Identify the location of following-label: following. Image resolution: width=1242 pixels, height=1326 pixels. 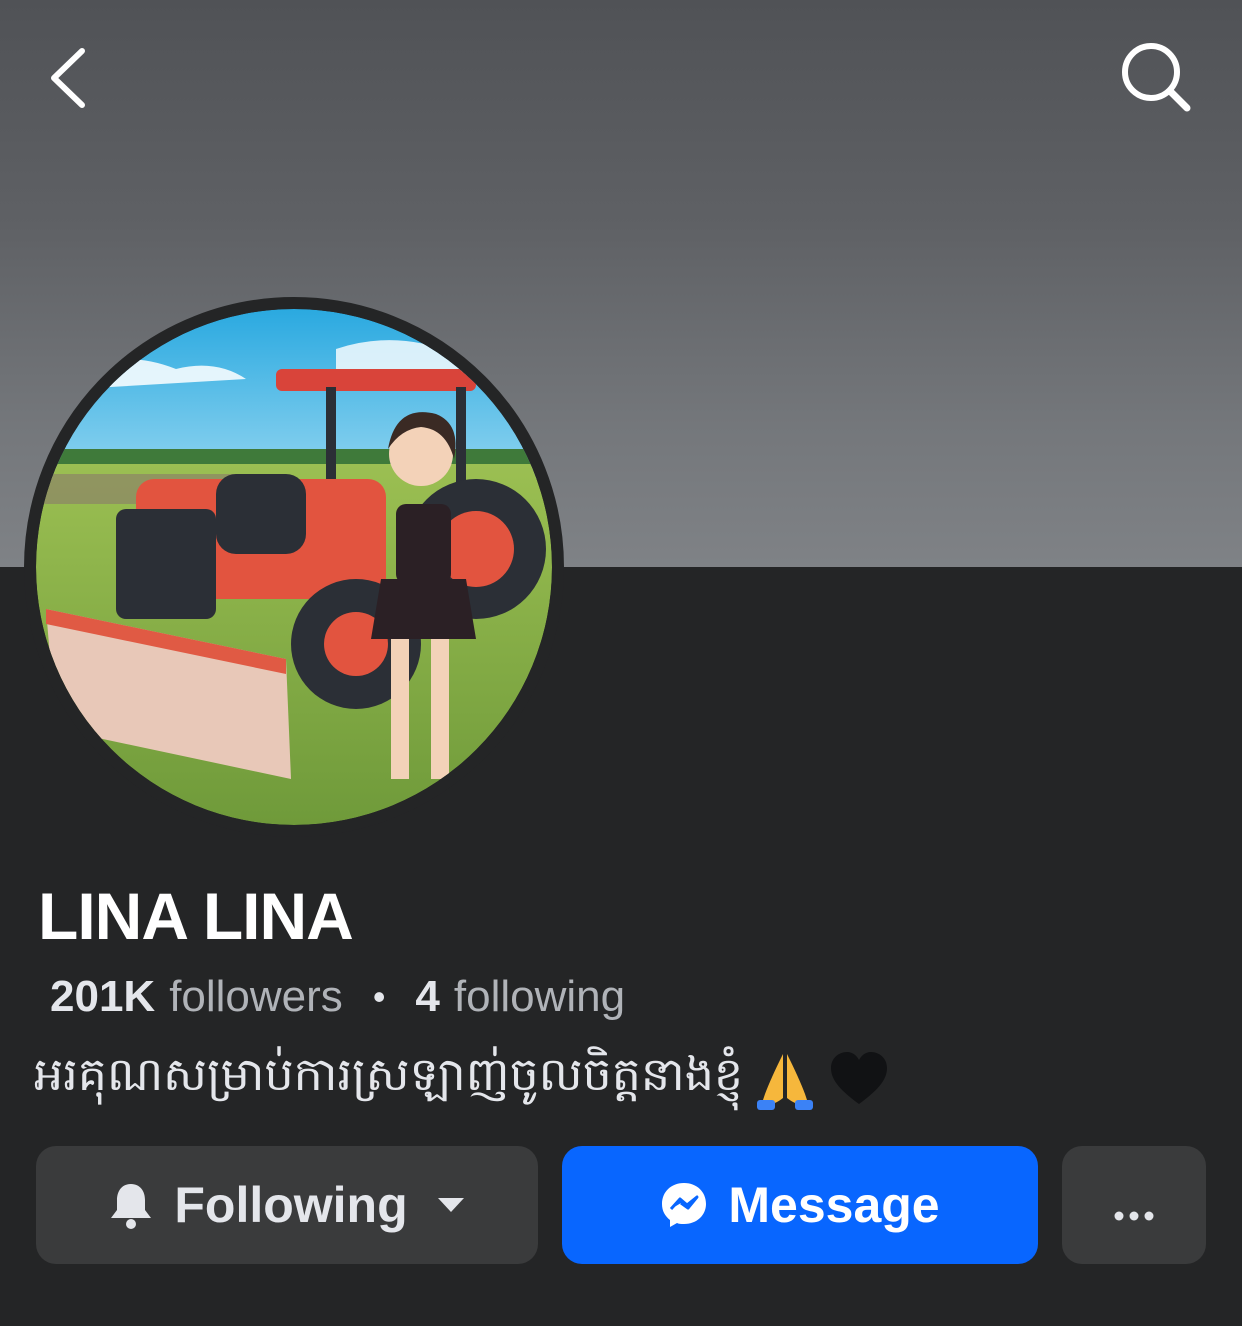
(539, 996).